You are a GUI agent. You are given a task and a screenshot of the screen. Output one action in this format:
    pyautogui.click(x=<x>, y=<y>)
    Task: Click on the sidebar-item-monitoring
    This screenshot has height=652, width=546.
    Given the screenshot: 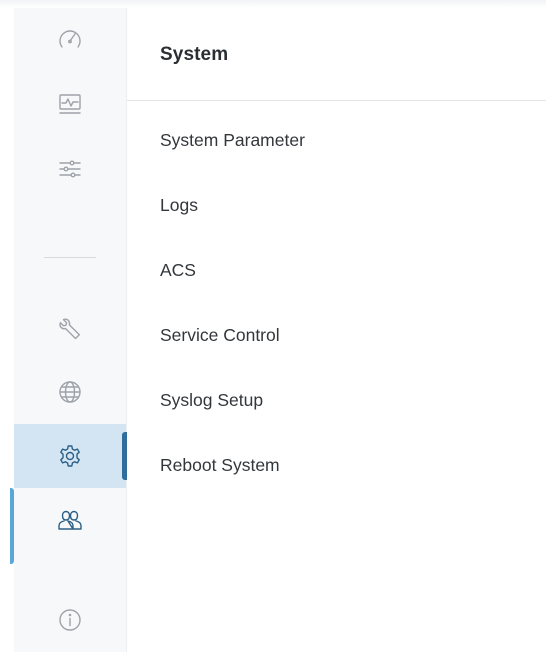 What is the action you would take?
    pyautogui.click(x=70, y=104)
    